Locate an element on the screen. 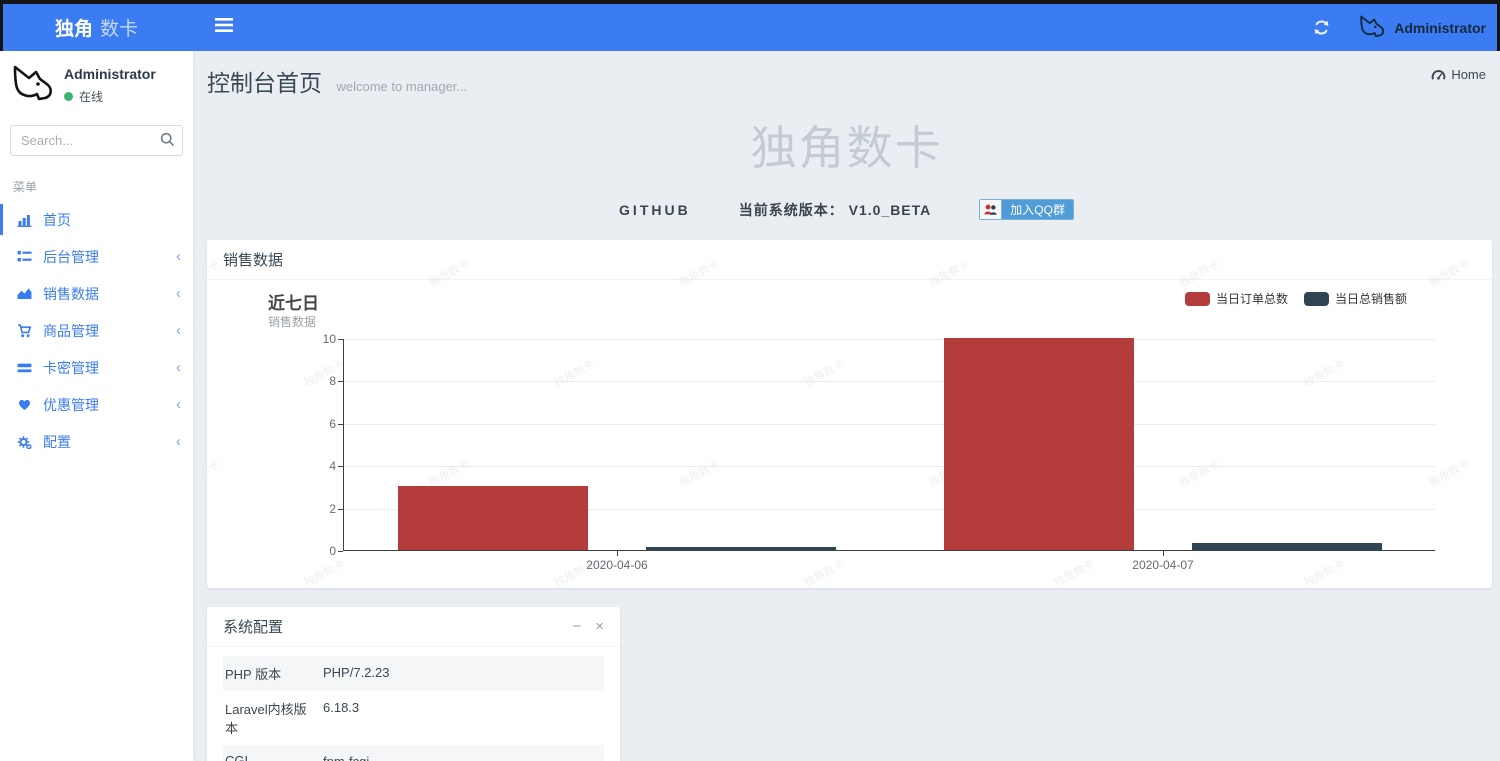 This screenshot has height=761, width=1500. search-icon is located at coordinates (167, 139).